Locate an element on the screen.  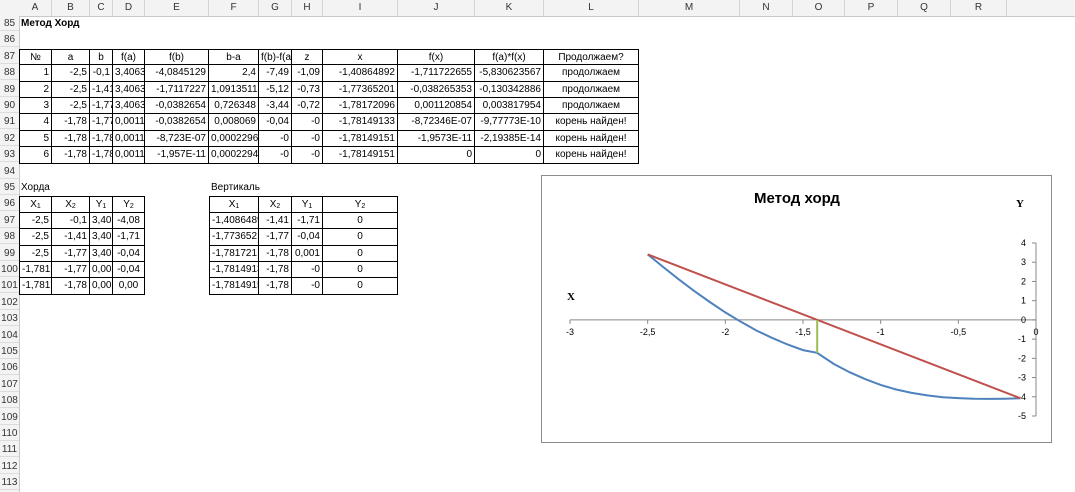
row-header-85: 85 is located at coordinates (9, 23).